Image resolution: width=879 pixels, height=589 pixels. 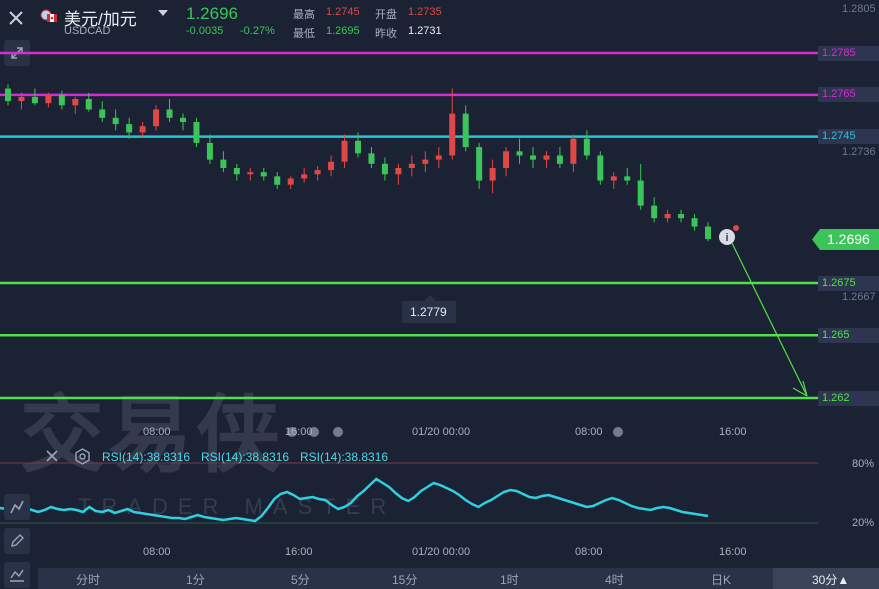 I want to click on trend-arrow-line, so click(x=769, y=319).